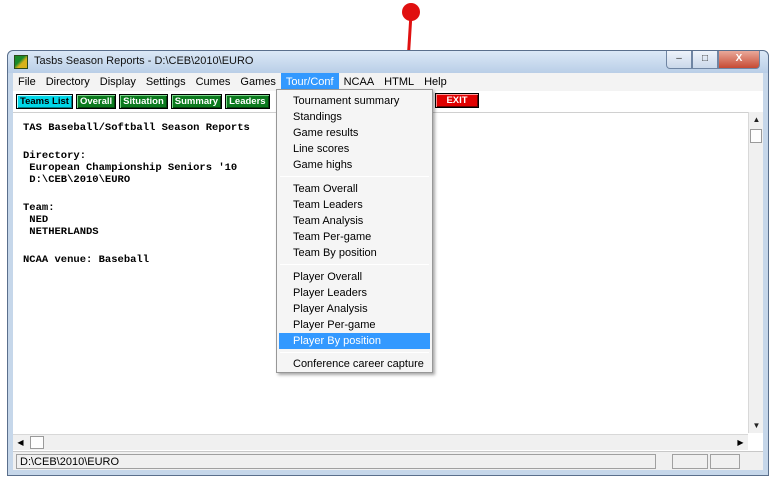 The width and height of the screenshot is (769, 479). What do you see at coordinates (68, 82) in the screenshot?
I see `menu-directory: Directory` at bounding box center [68, 82].